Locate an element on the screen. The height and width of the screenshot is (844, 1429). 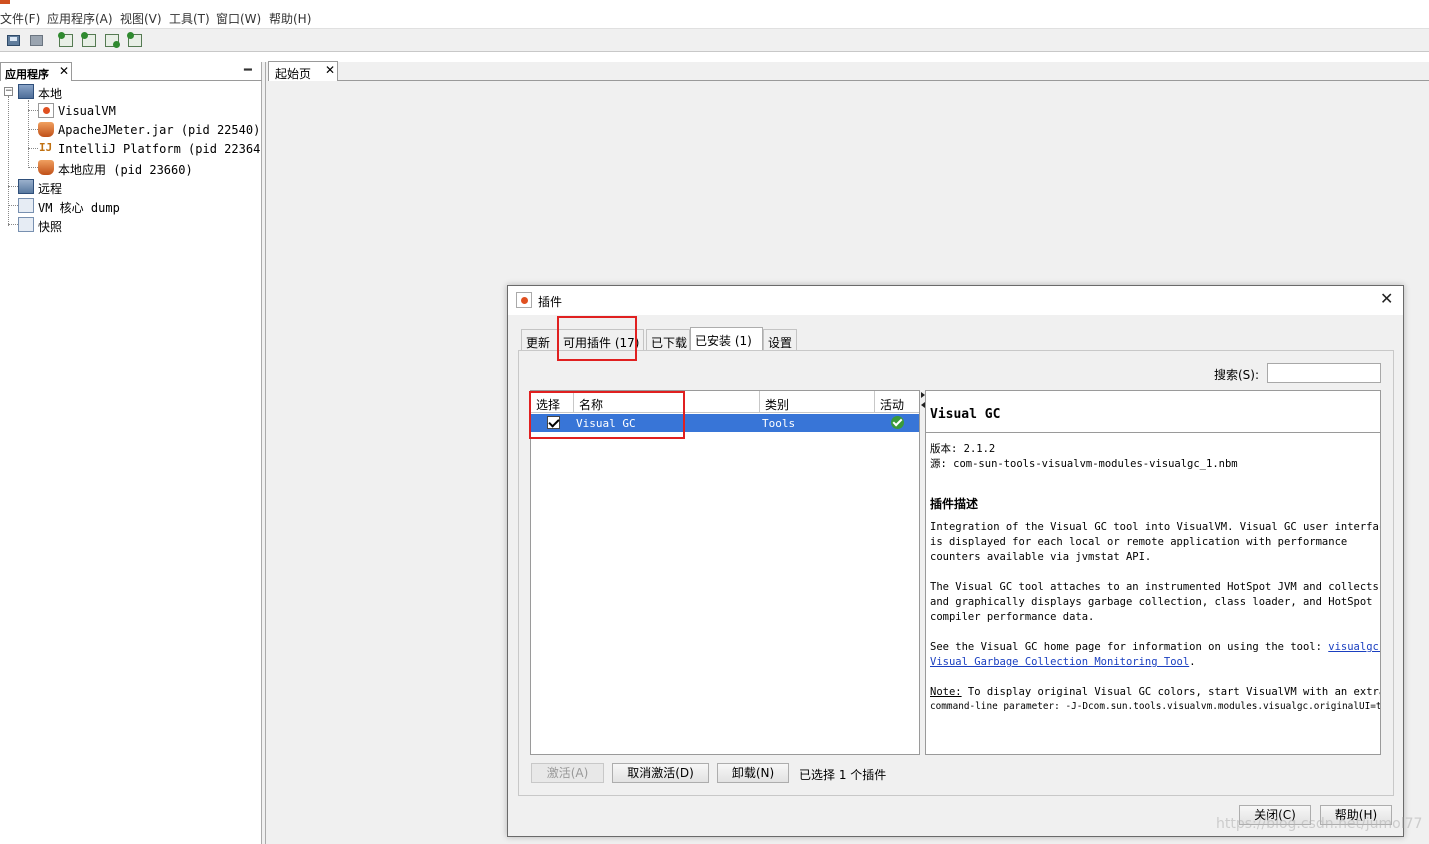
tab-settings: 设置 is located at coordinates (780, 340).